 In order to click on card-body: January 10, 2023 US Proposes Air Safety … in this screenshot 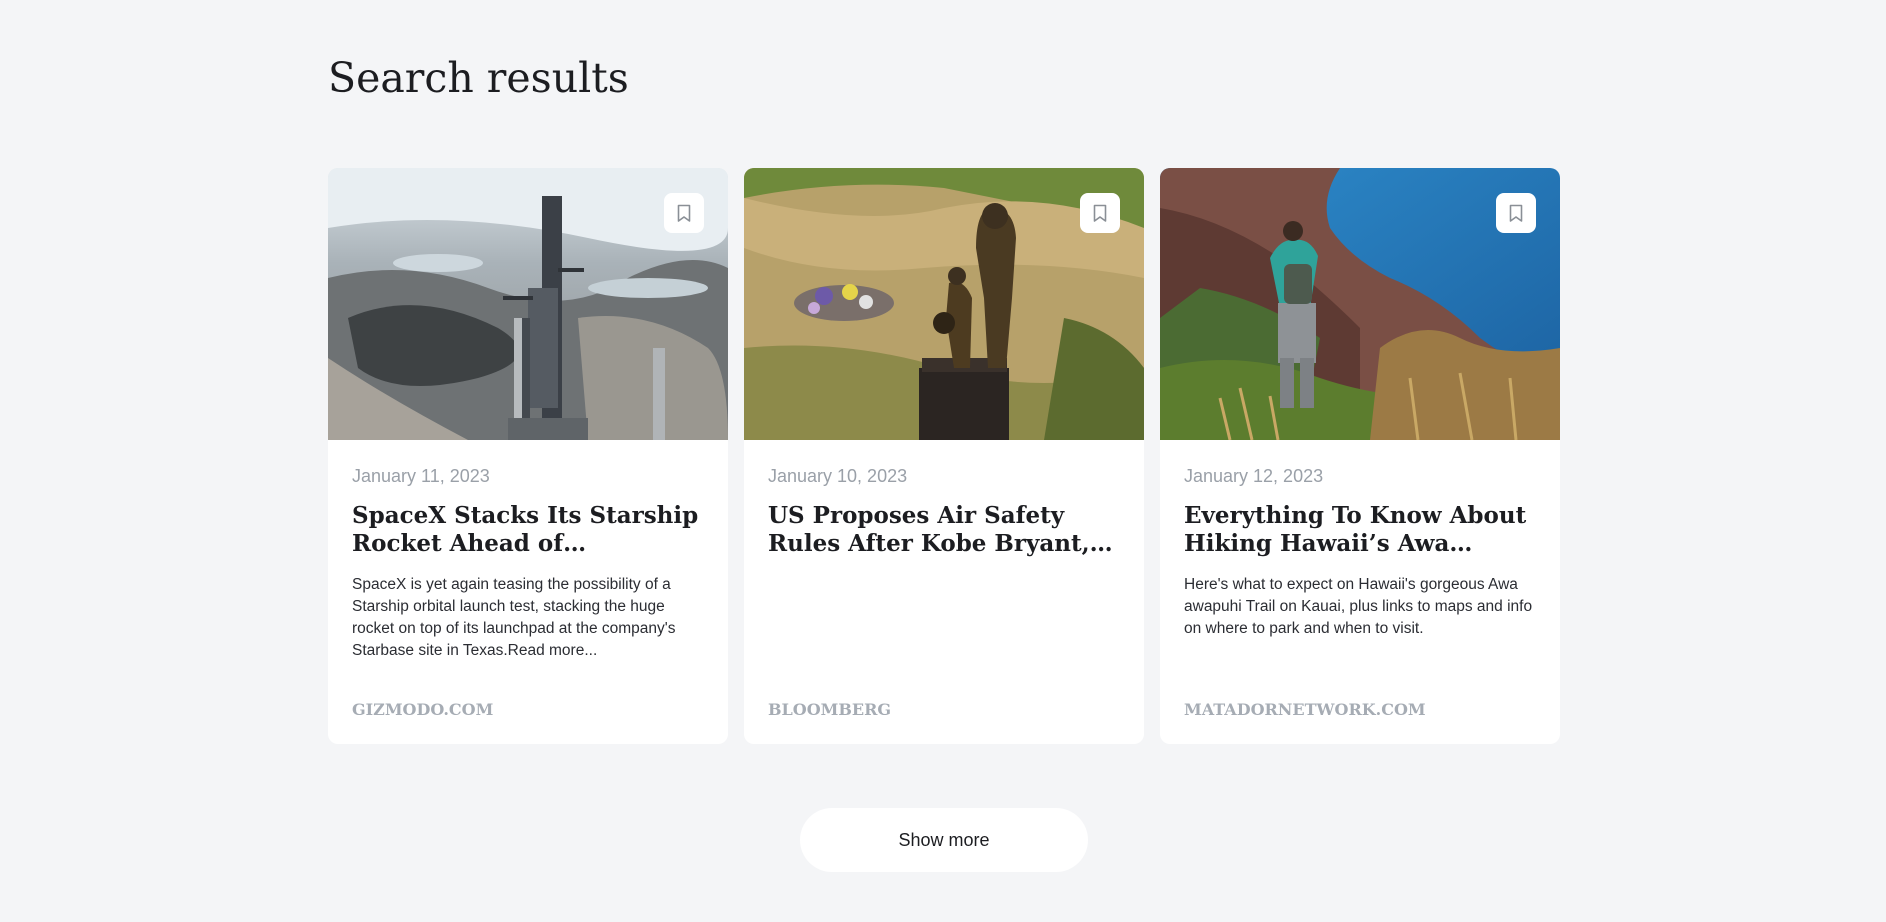, I will do `click(944, 519)`.